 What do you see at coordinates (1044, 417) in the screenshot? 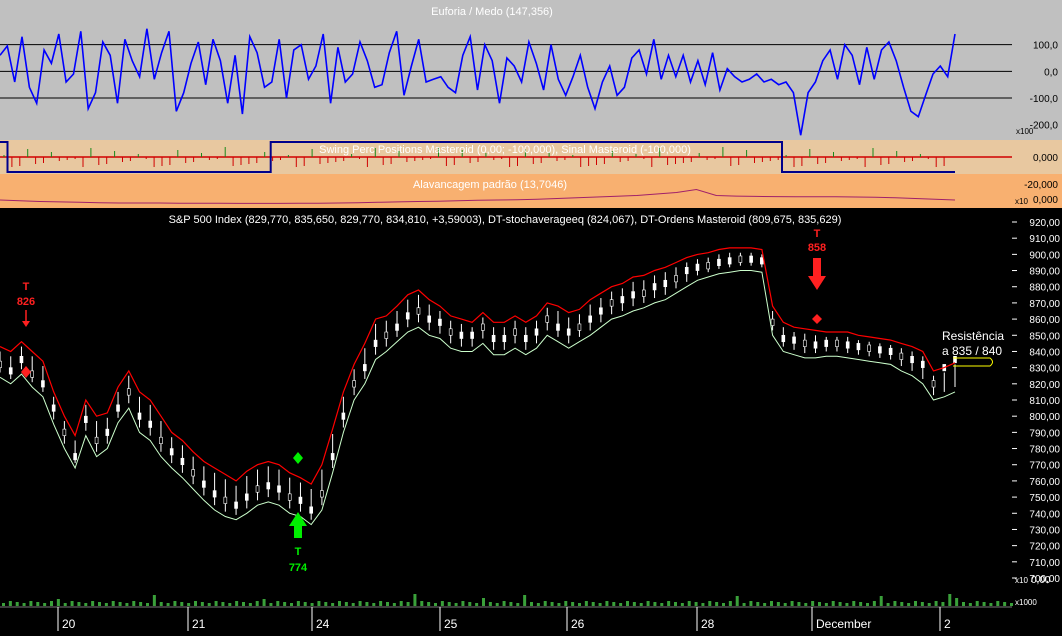
I see `price-y-tick-12: 800,00` at bounding box center [1044, 417].